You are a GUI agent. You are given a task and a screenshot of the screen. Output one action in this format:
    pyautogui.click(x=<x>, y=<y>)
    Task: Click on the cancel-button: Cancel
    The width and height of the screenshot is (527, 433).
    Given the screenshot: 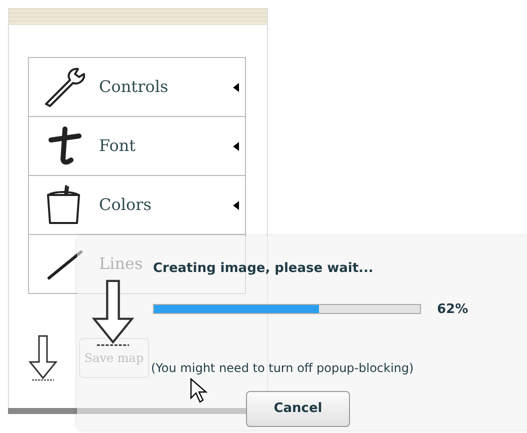 What is the action you would take?
    pyautogui.click(x=298, y=409)
    